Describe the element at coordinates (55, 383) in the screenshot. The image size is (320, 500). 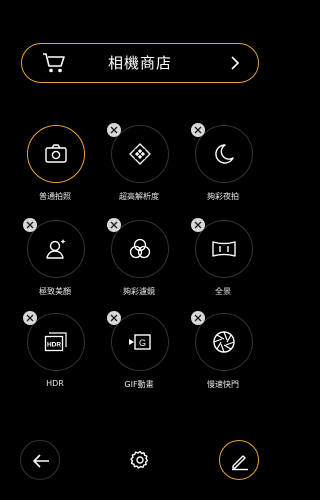
I see `mode-label: HDR` at that location.